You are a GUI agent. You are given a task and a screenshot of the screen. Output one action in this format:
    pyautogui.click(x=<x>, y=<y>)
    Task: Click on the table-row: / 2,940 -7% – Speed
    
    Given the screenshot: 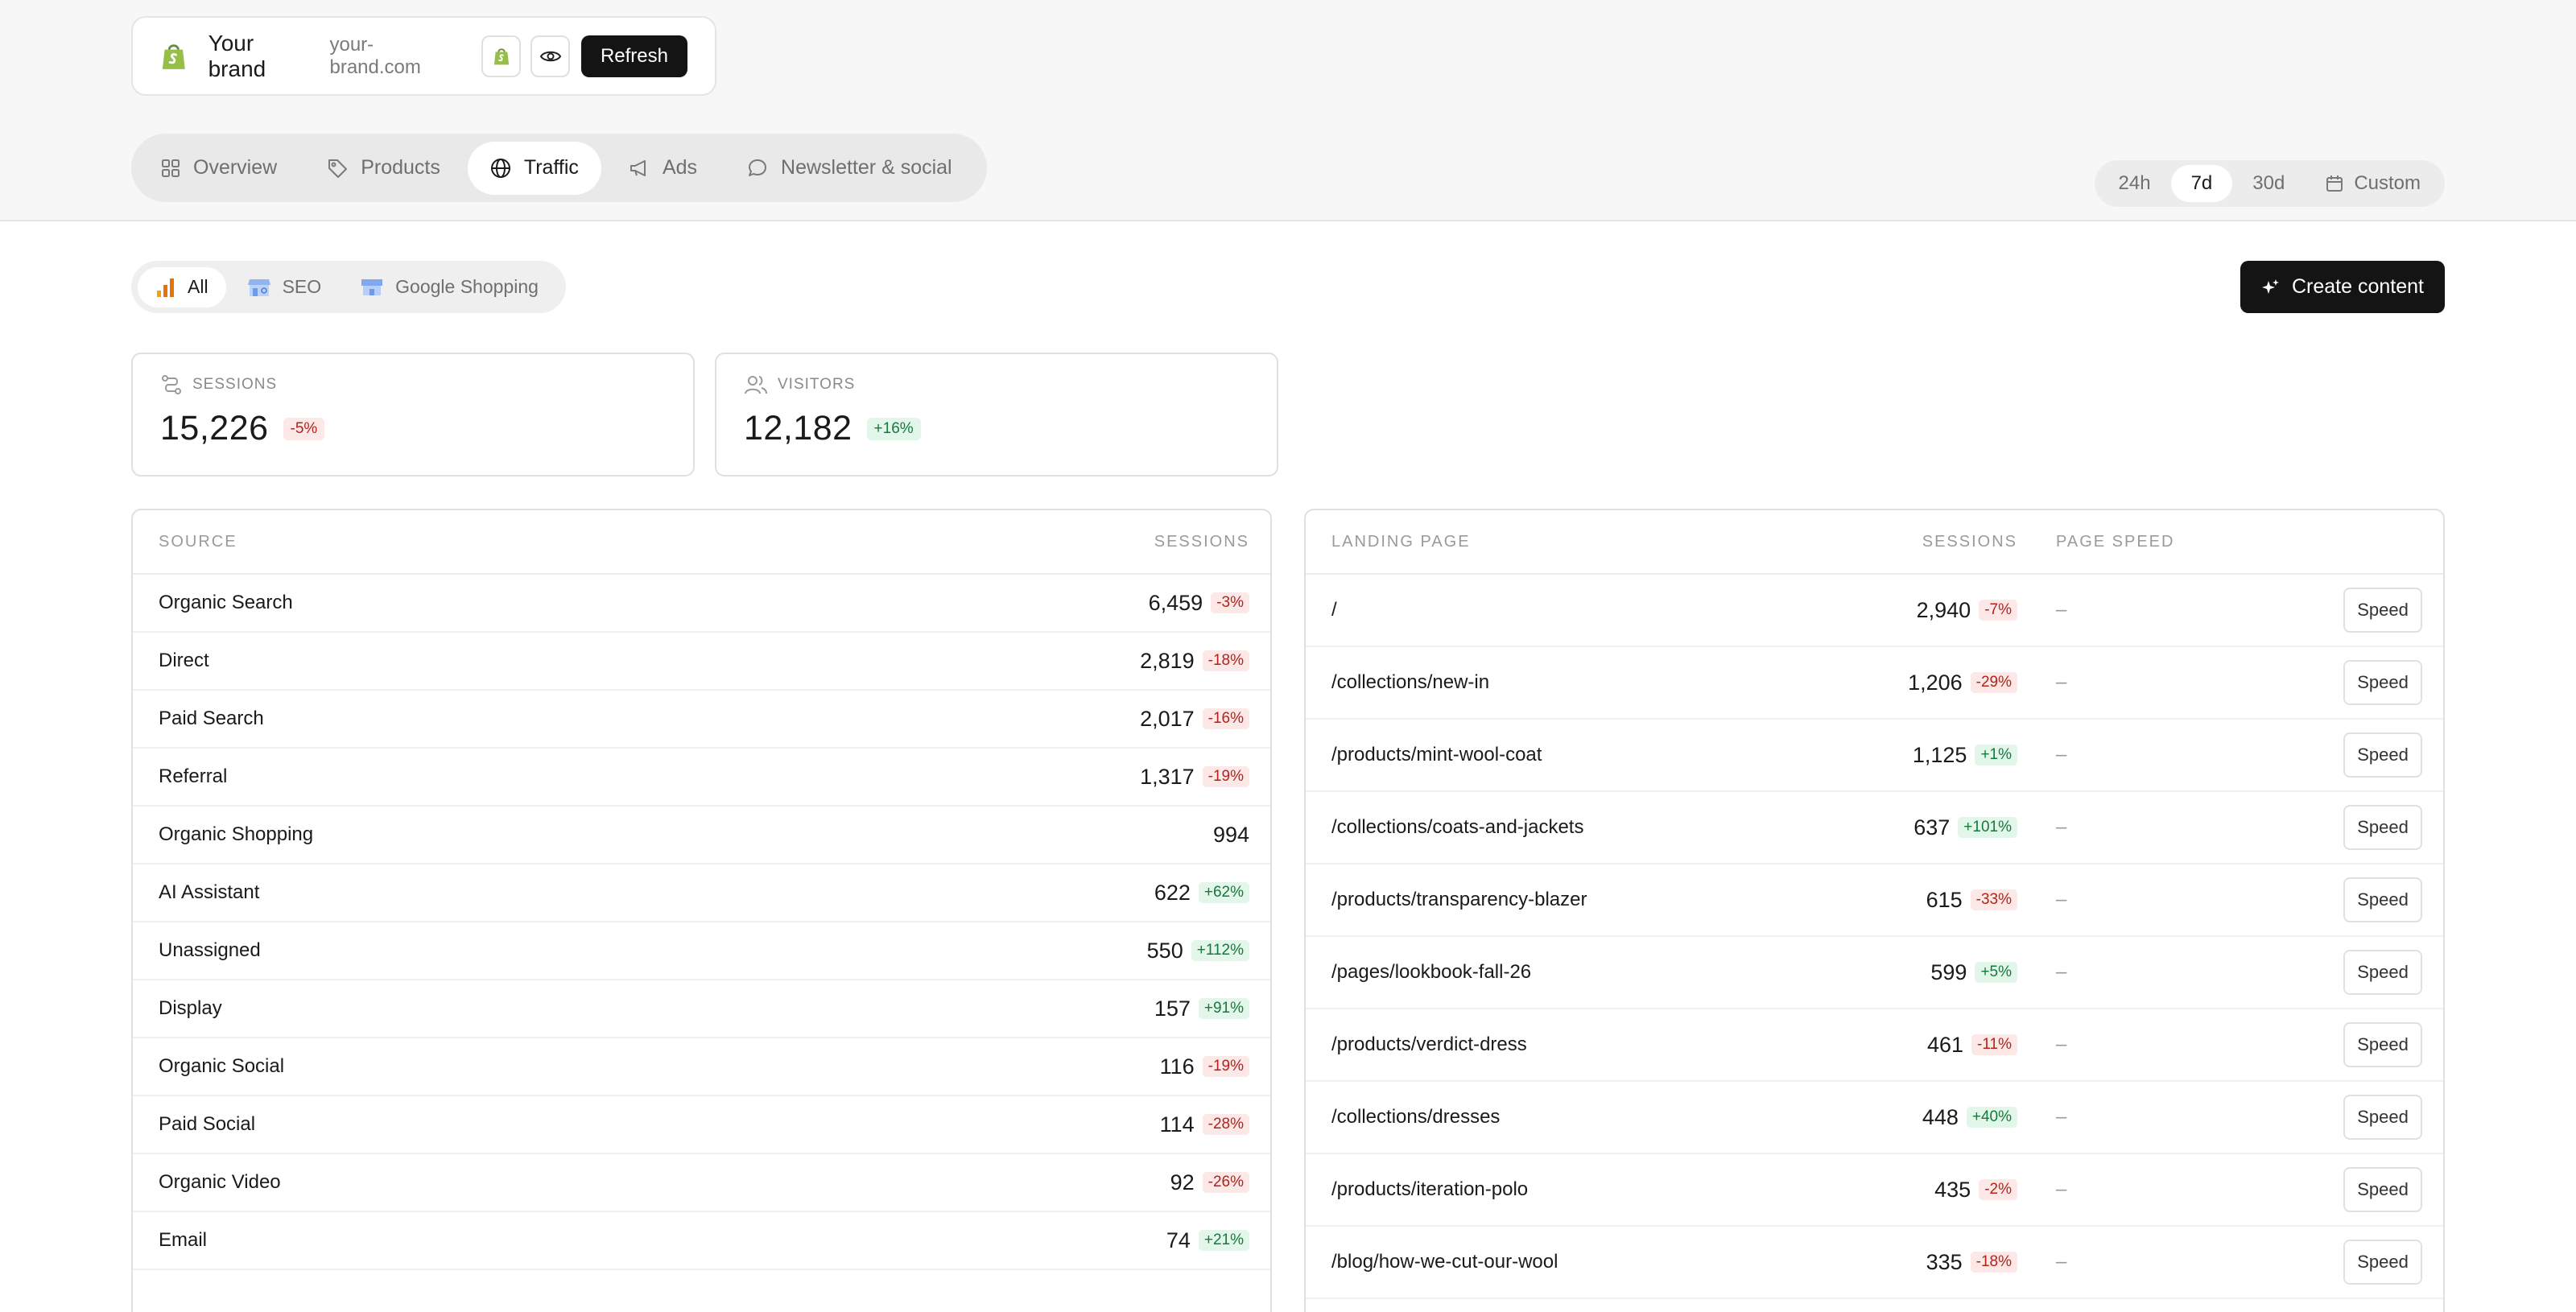 What is the action you would take?
    pyautogui.click(x=1874, y=611)
    